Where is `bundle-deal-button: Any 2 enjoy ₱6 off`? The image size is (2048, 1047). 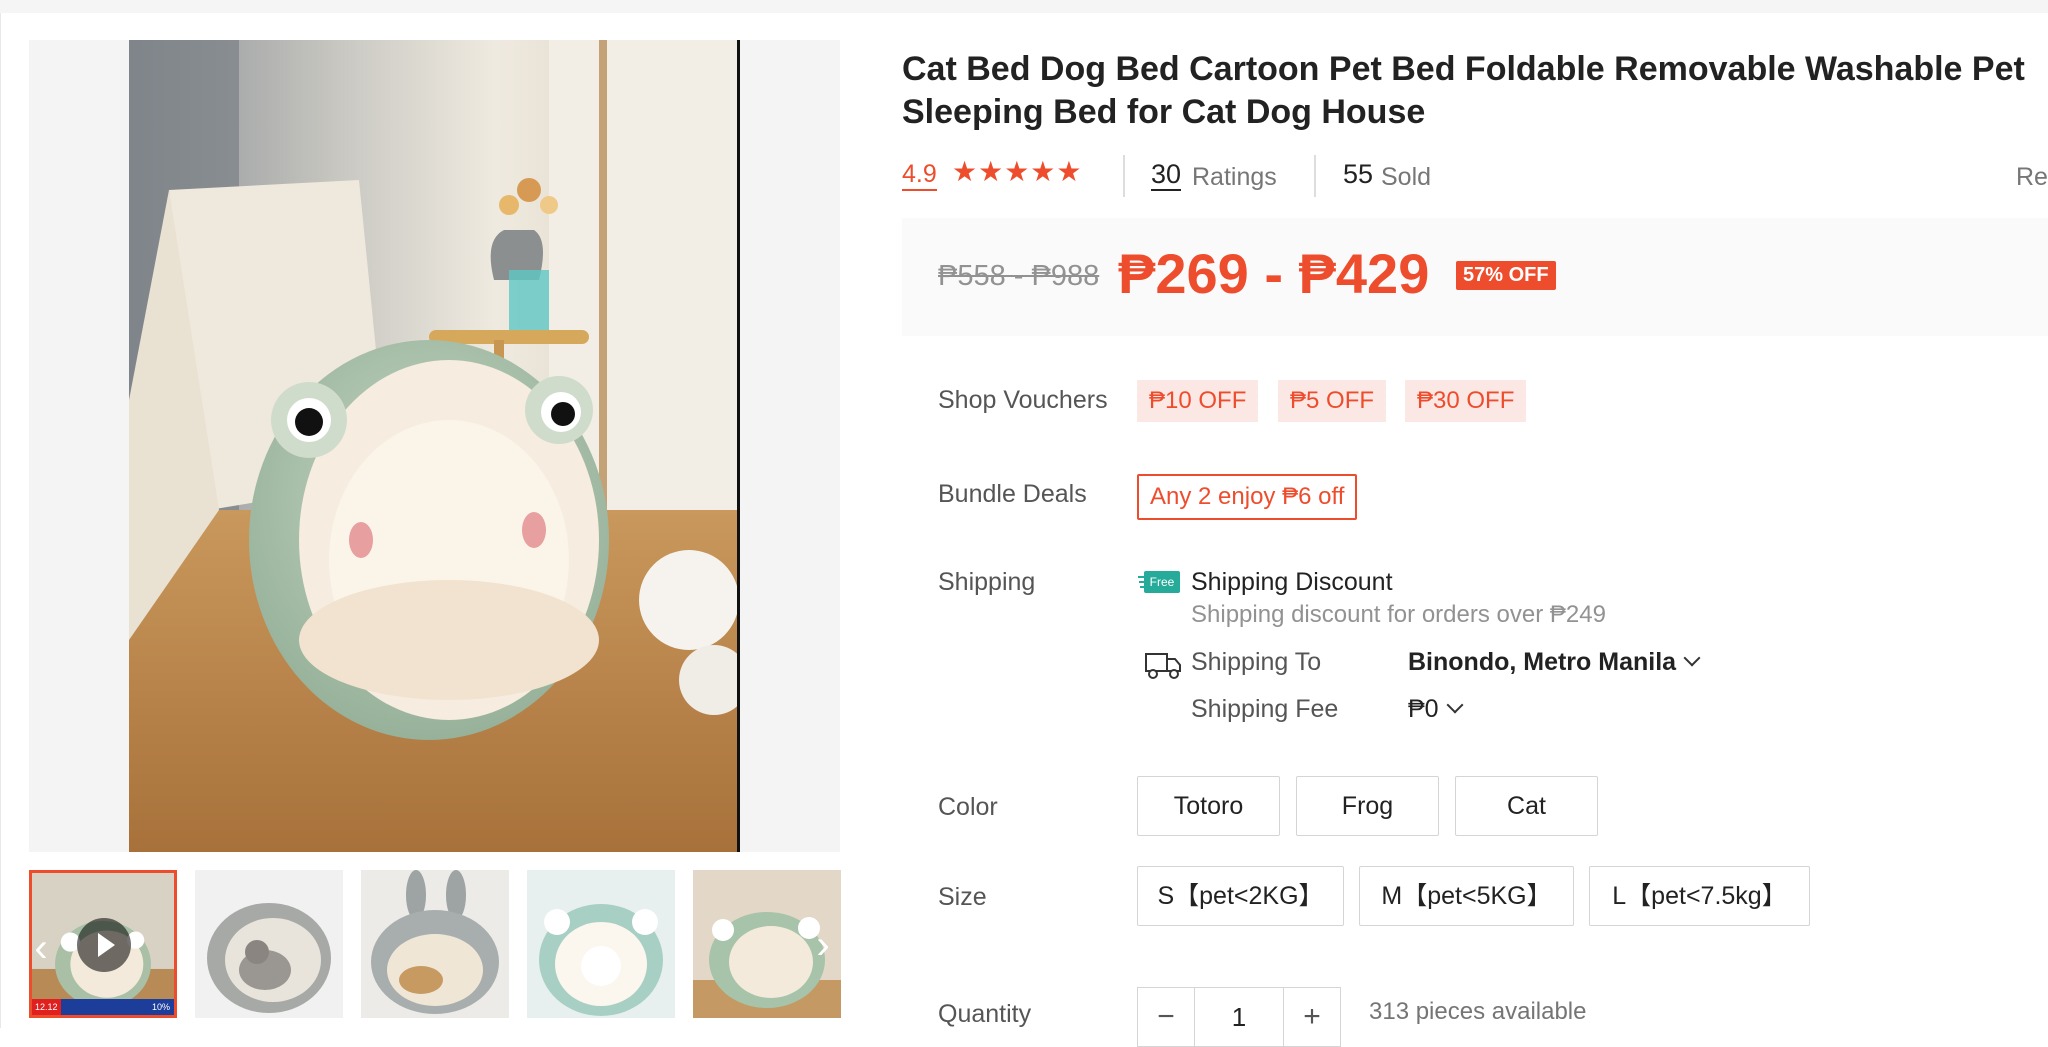
bundle-deal-button: Any 2 enjoy ₱6 off is located at coordinates (1247, 497).